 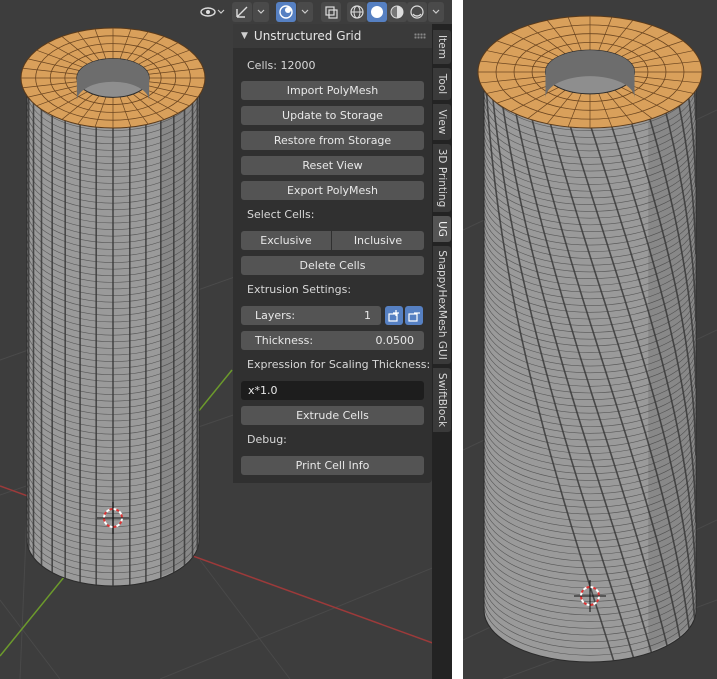 What do you see at coordinates (442, 122) in the screenshot?
I see `tab-view: View` at bounding box center [442, 122].